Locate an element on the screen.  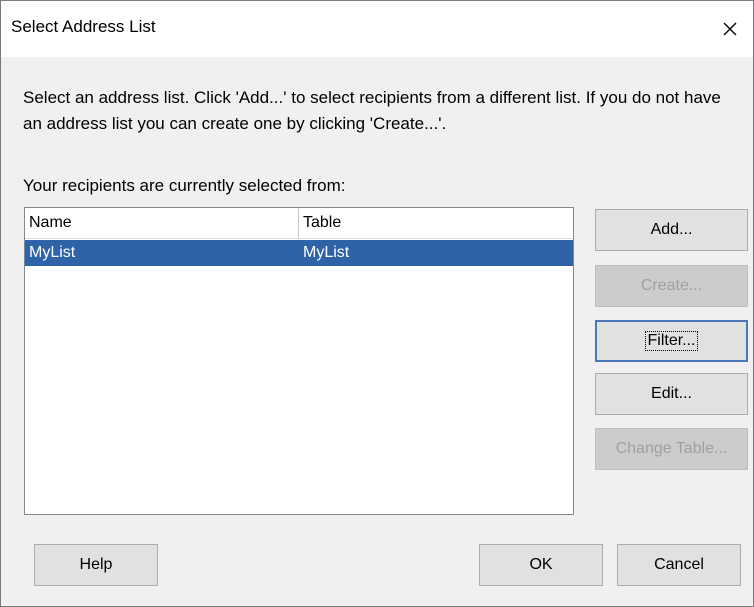
row-name-cell: MyList is located at coordinates (52, 252).